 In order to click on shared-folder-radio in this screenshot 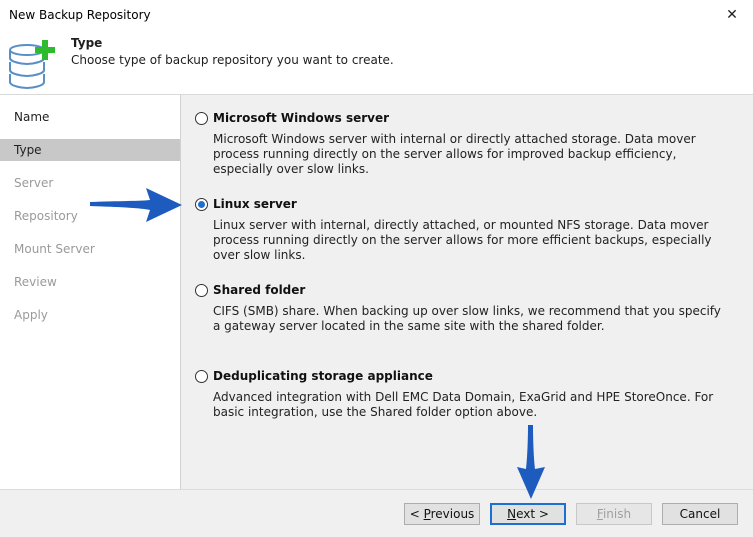, I will do `click(201, 290)`.